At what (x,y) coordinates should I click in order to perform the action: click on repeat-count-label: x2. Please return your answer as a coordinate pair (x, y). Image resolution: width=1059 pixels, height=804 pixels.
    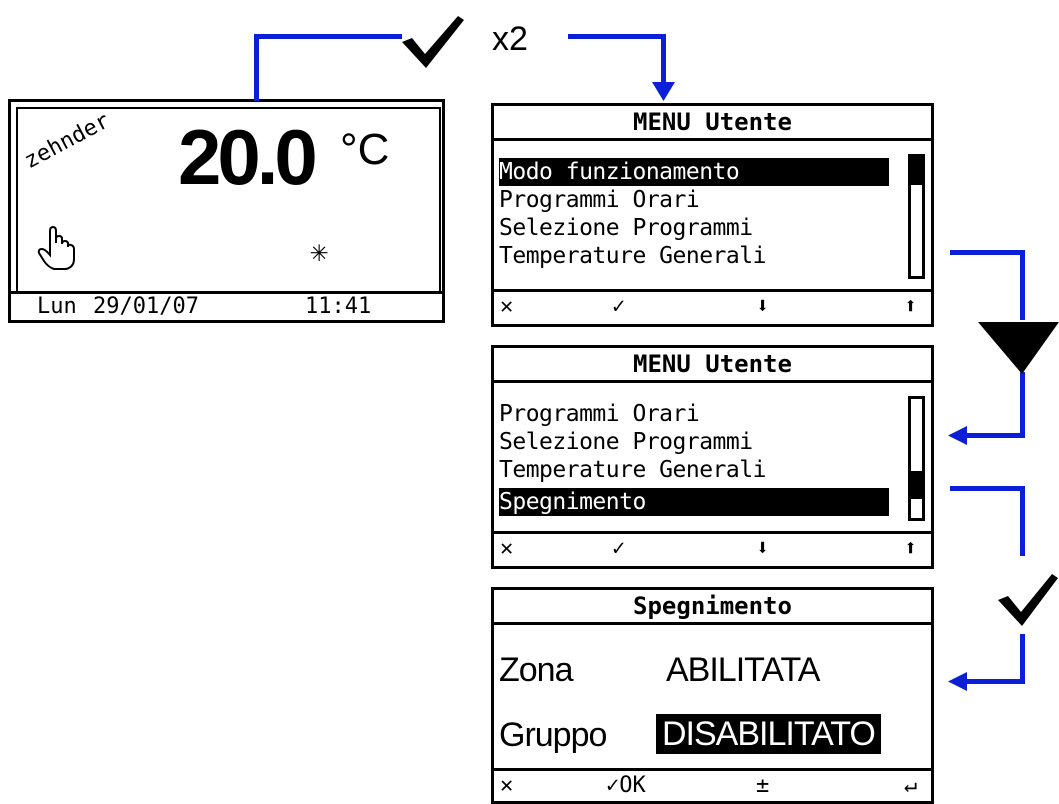
    Looking at the image, I should click on (510, 39).